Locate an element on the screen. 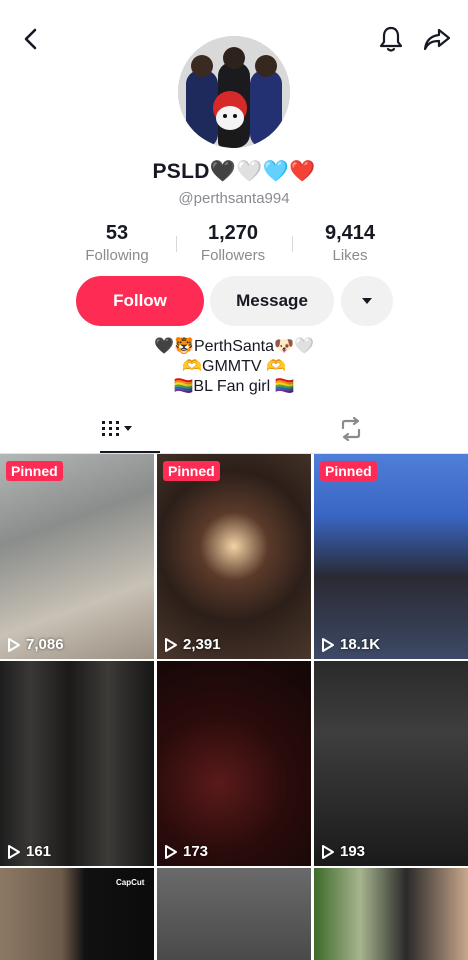  stat-followers: 1,270 Followers is located at coordinates (233, 243).